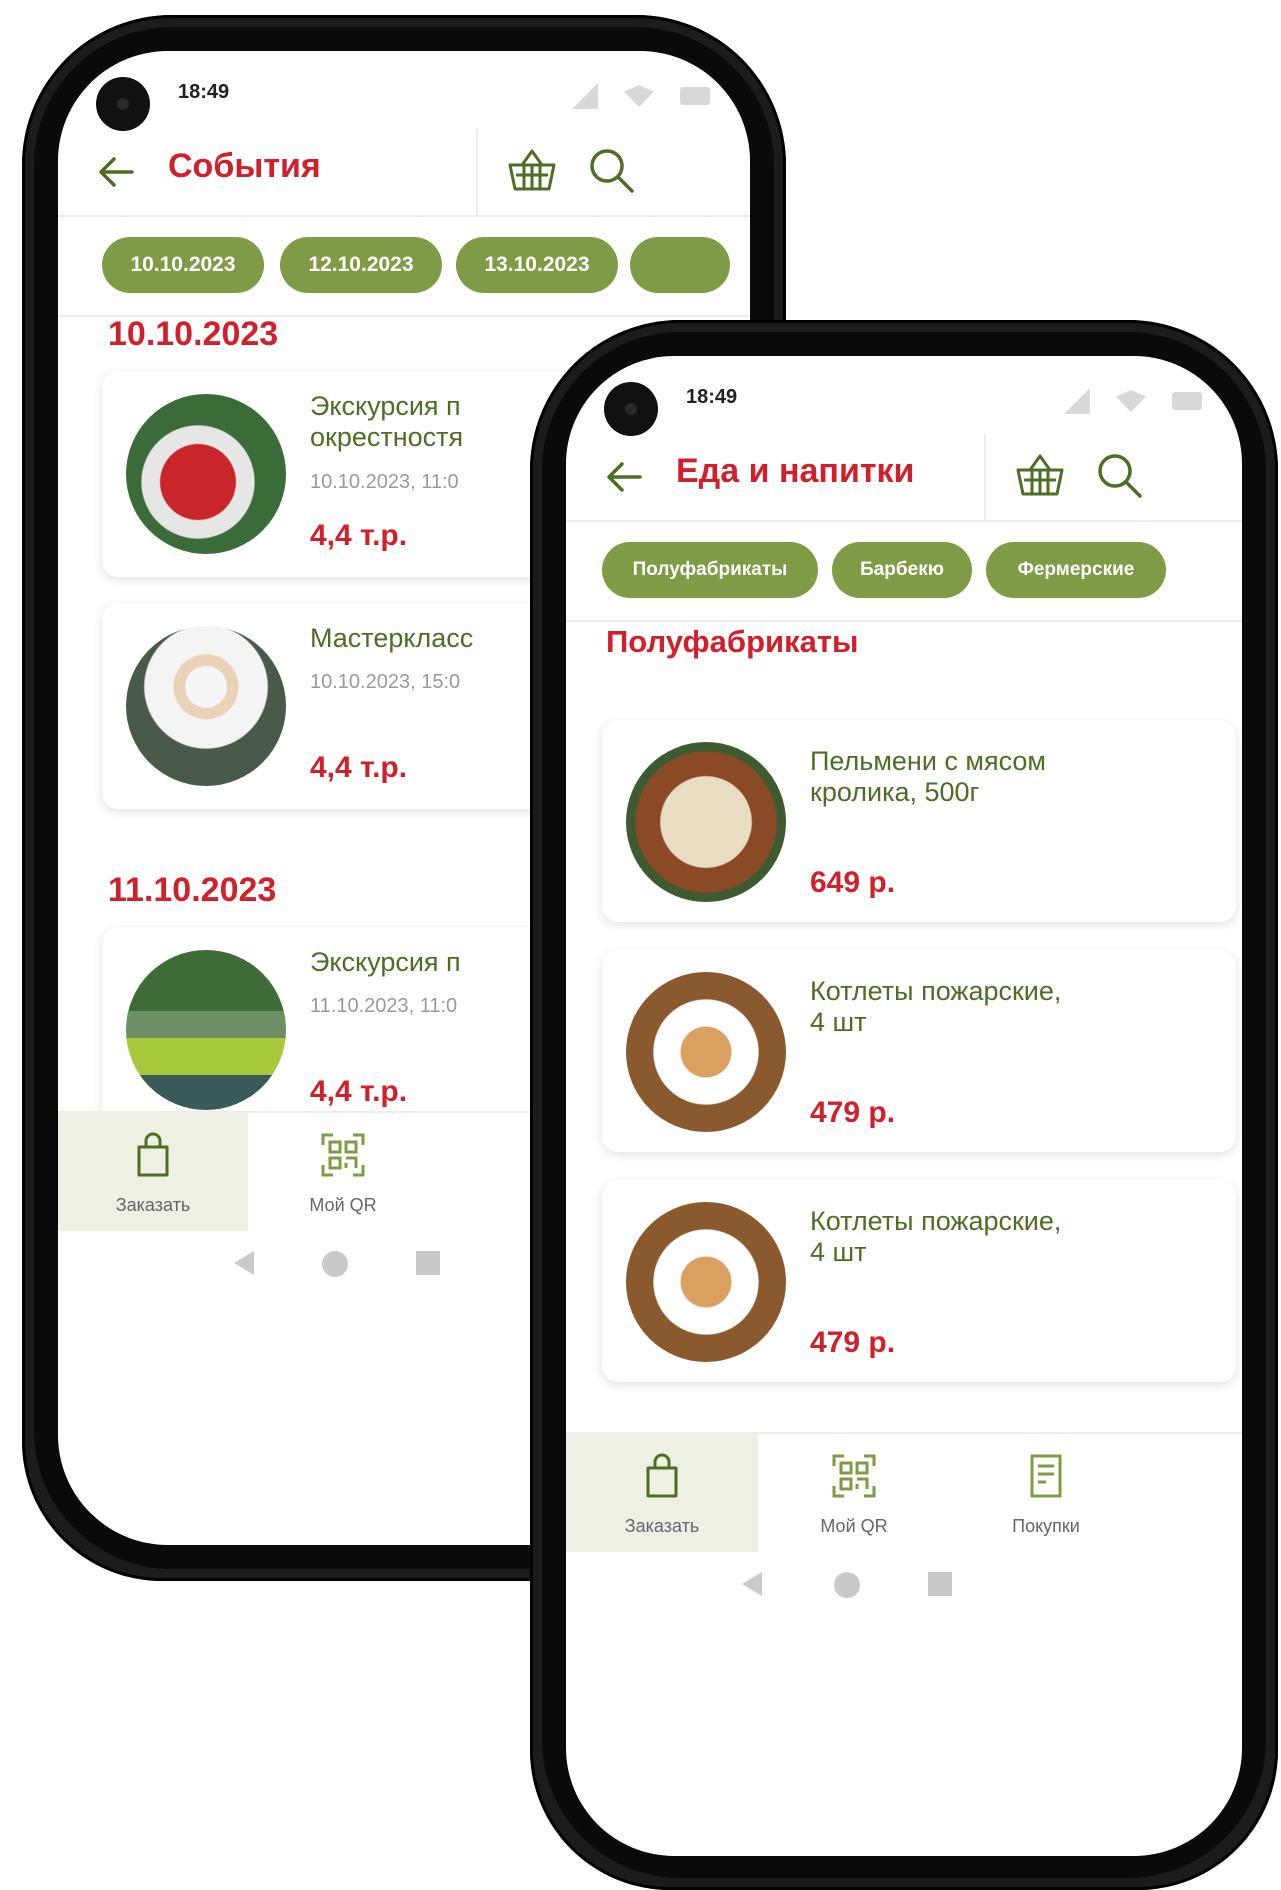  Describe the element at coordinates (384, 482) in the screenshot. I see `event-datetime: 10.10.2023, 11:0` at that location.